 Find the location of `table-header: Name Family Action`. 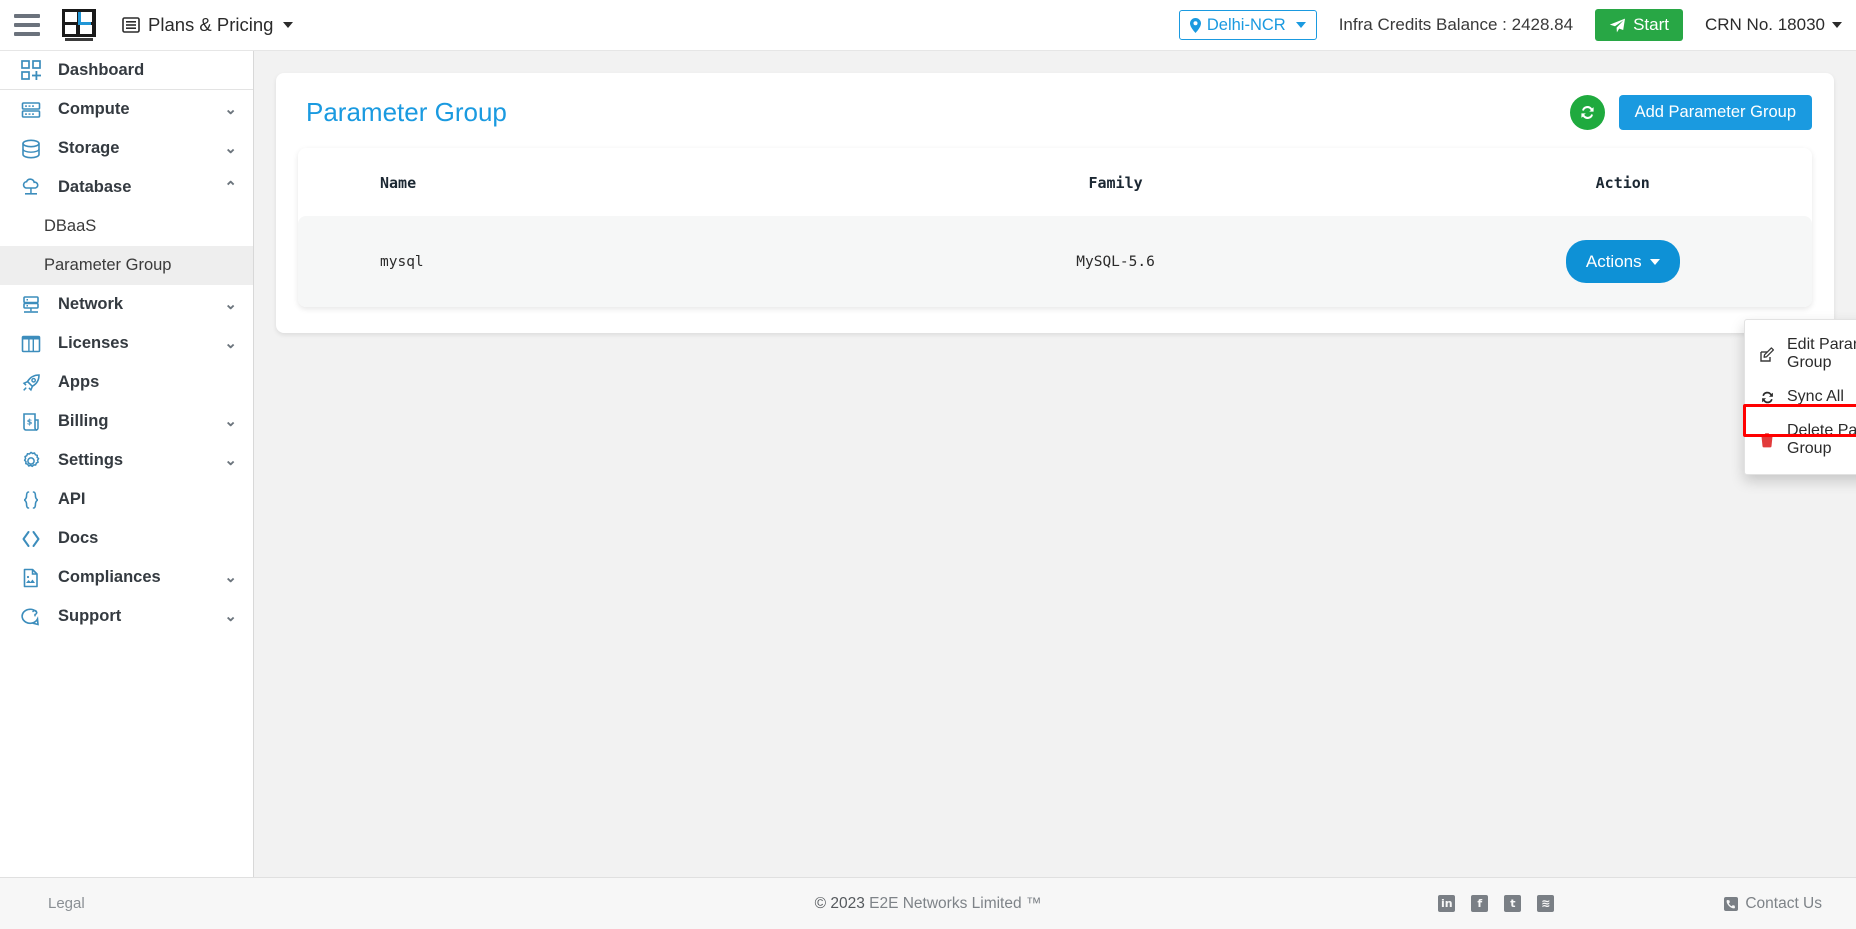

table-header: Name Family Action is located at coordinates (1055, 182).